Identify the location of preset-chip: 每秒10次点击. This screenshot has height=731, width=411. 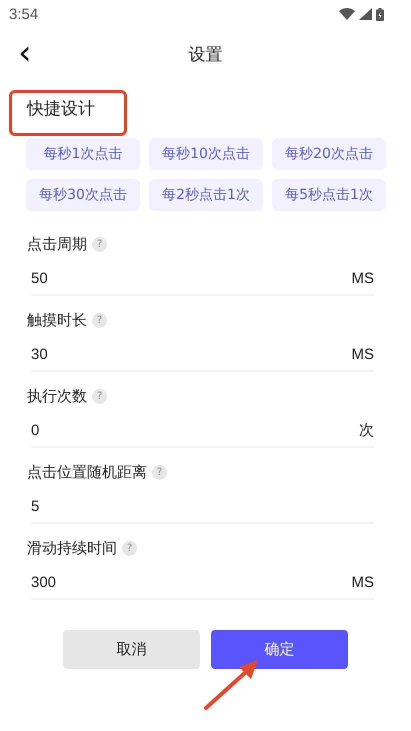
(206, 154).